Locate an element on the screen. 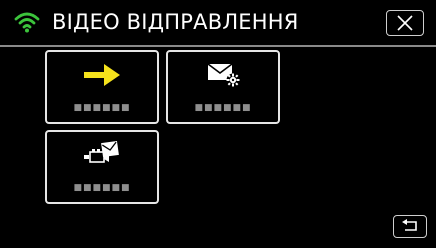 This screenshot has width=436, height=248. mail-settings-button: ■■■■■■ is located at coordinates (223, 87).